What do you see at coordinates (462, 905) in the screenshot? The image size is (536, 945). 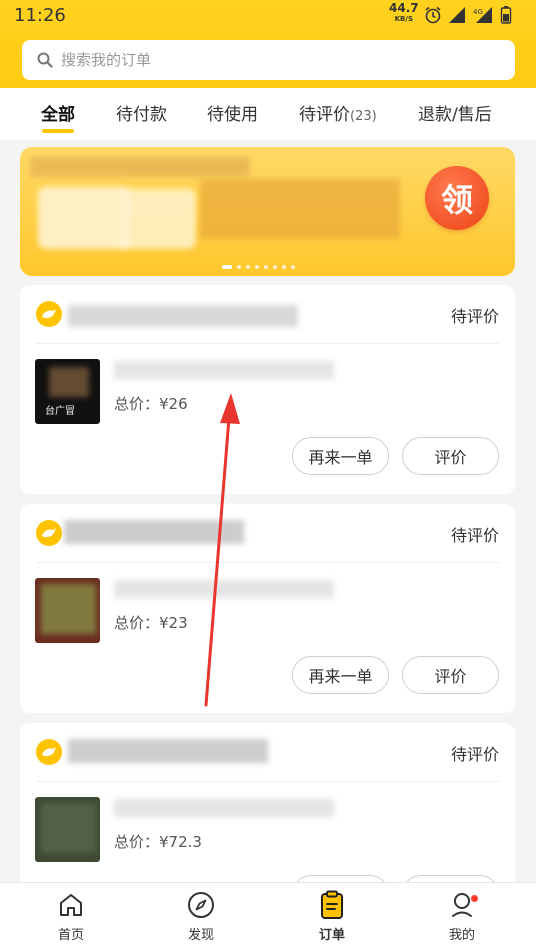 I see `user-icon` at bounding box center [462, 905].